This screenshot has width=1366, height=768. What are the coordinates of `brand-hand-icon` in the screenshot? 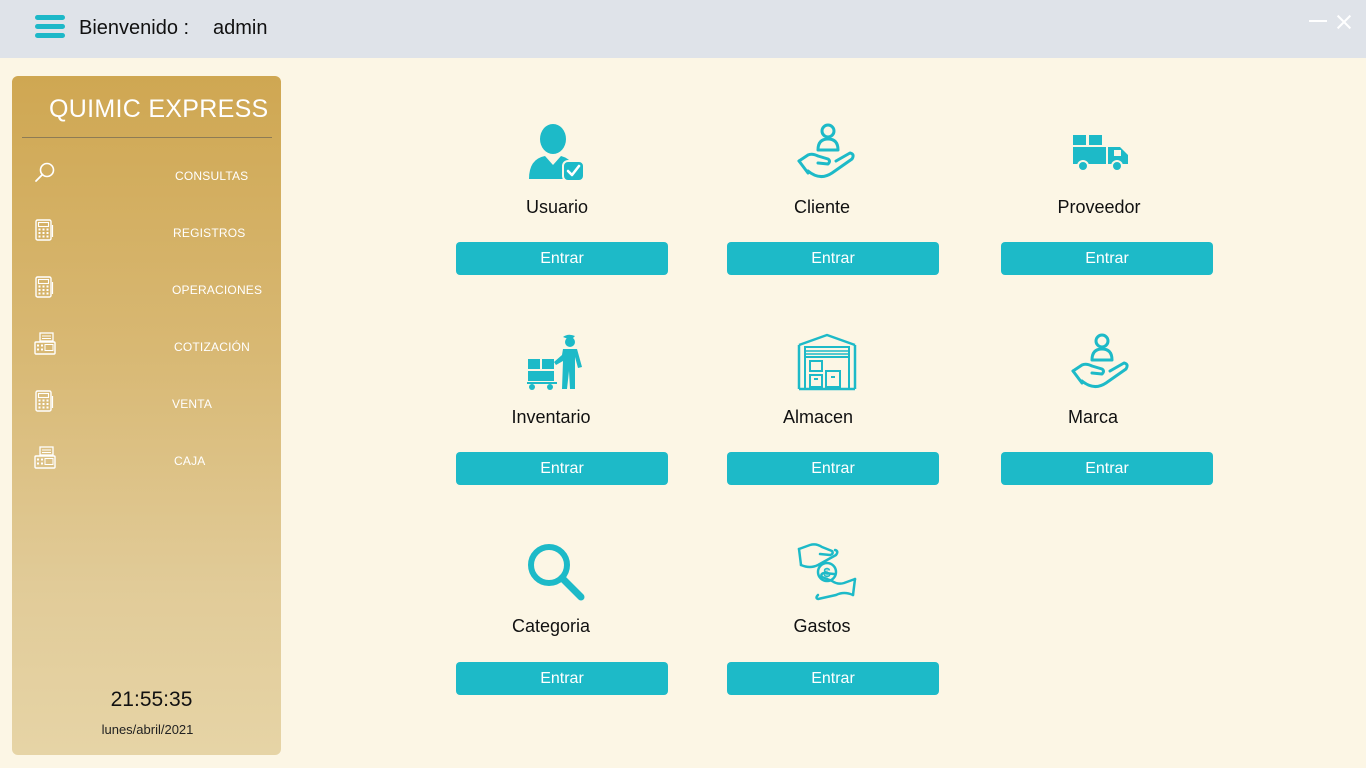 It's located at (1100, 360).